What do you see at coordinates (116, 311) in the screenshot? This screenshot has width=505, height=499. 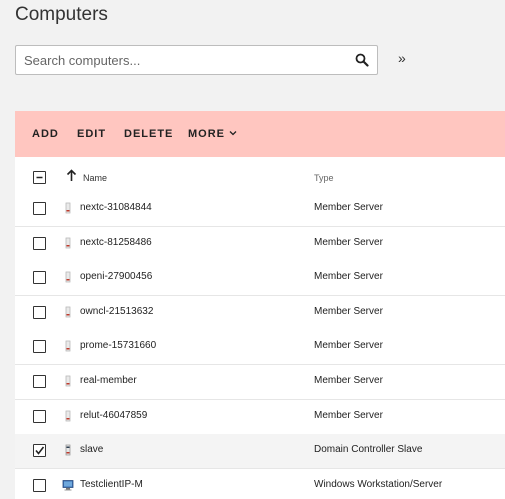 I see `computer-name-link: owncl-21513632` at bounding box center [116, 311].